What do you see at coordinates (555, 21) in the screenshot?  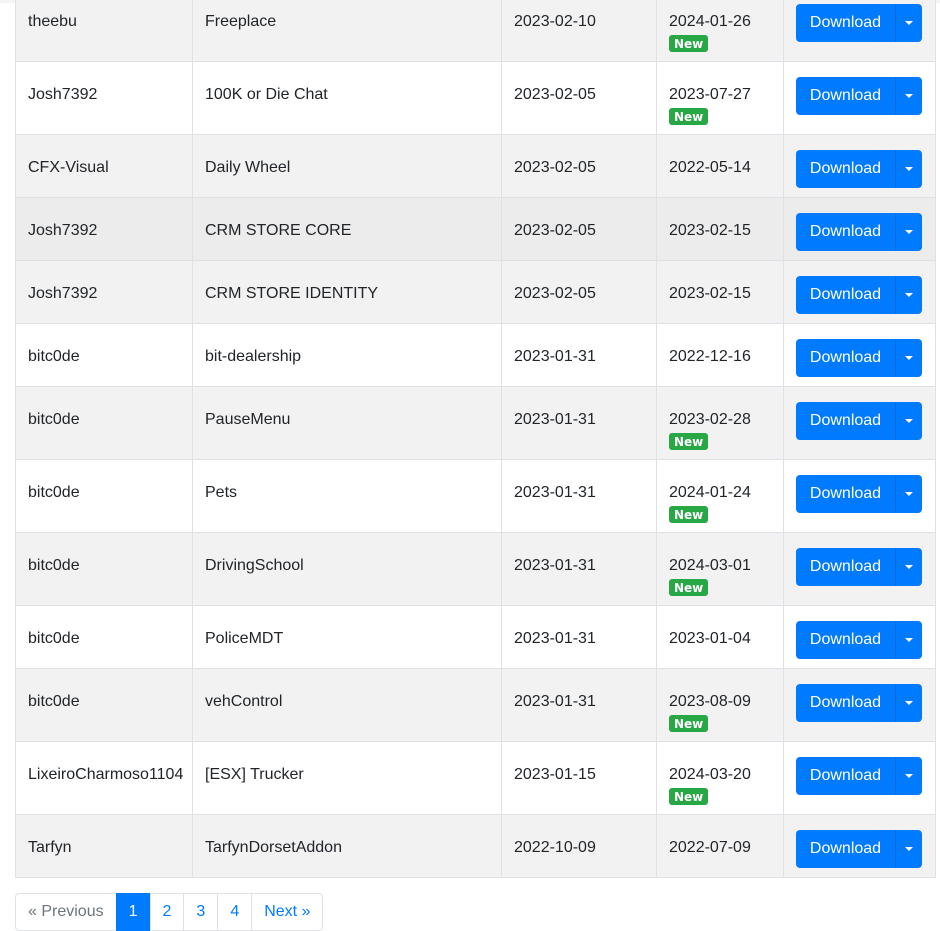 I see `created-date-cell-text: 2023-02-10` at bounding box center [555, 21].